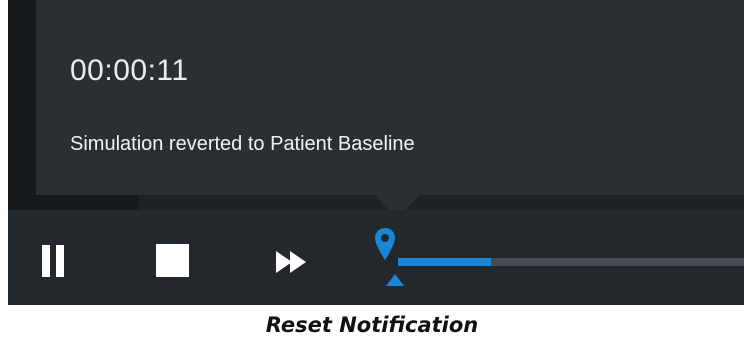  Describe the element at coordinates (571, 262) in the screenshot. I see `timeline-track` at that location.